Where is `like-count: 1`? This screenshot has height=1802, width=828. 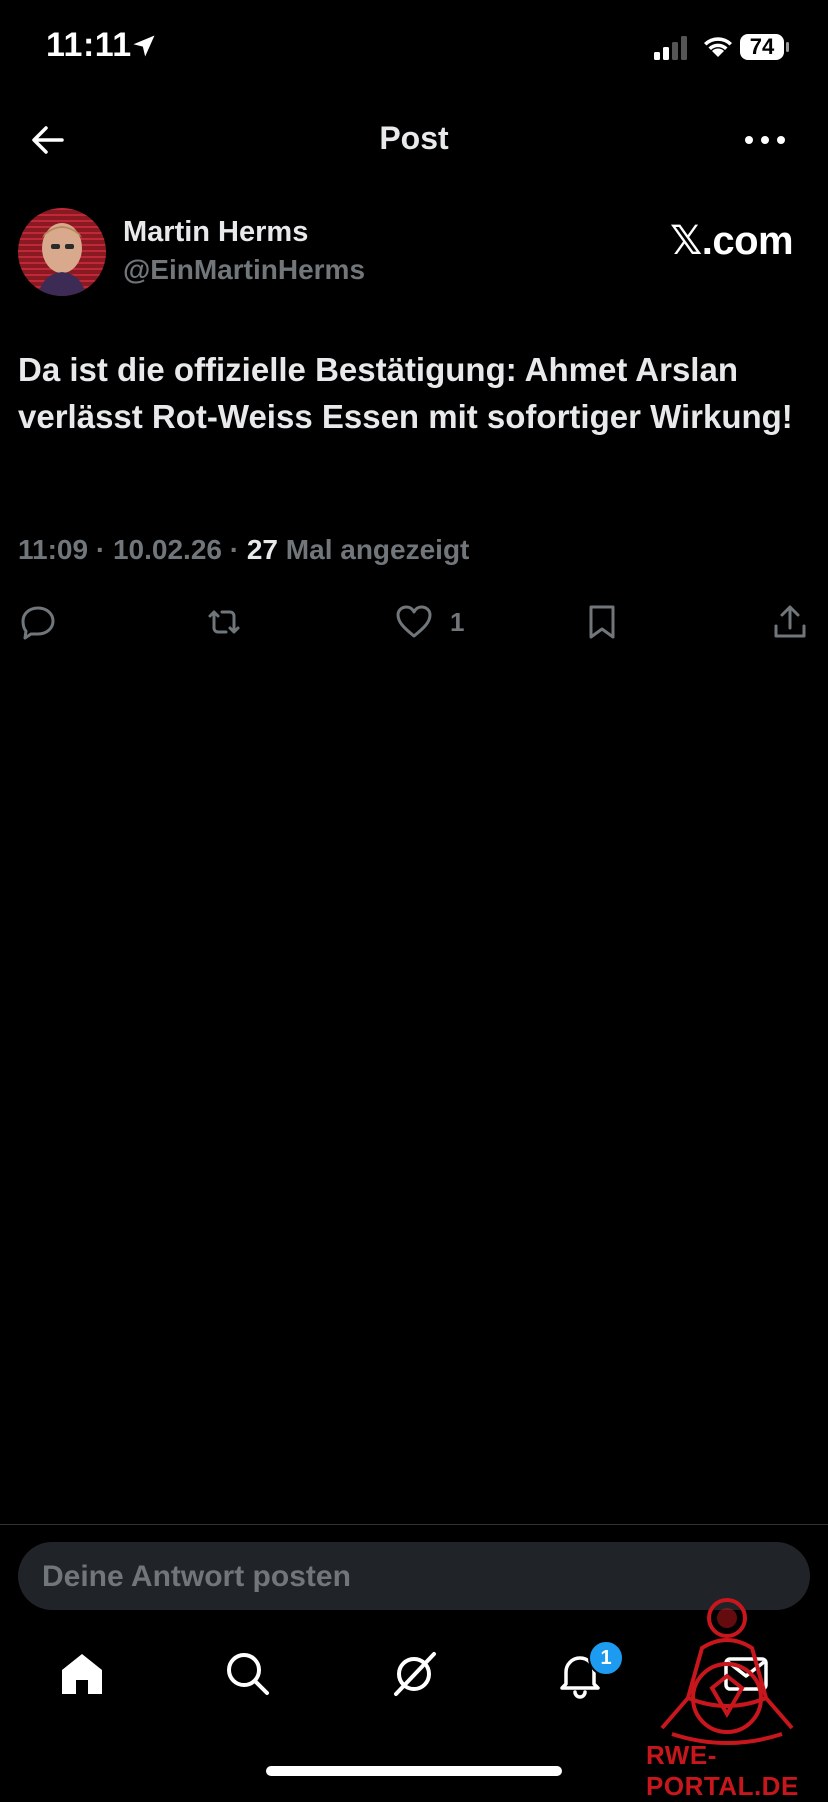 like-count: 1 is located at coordinates (457, 621).